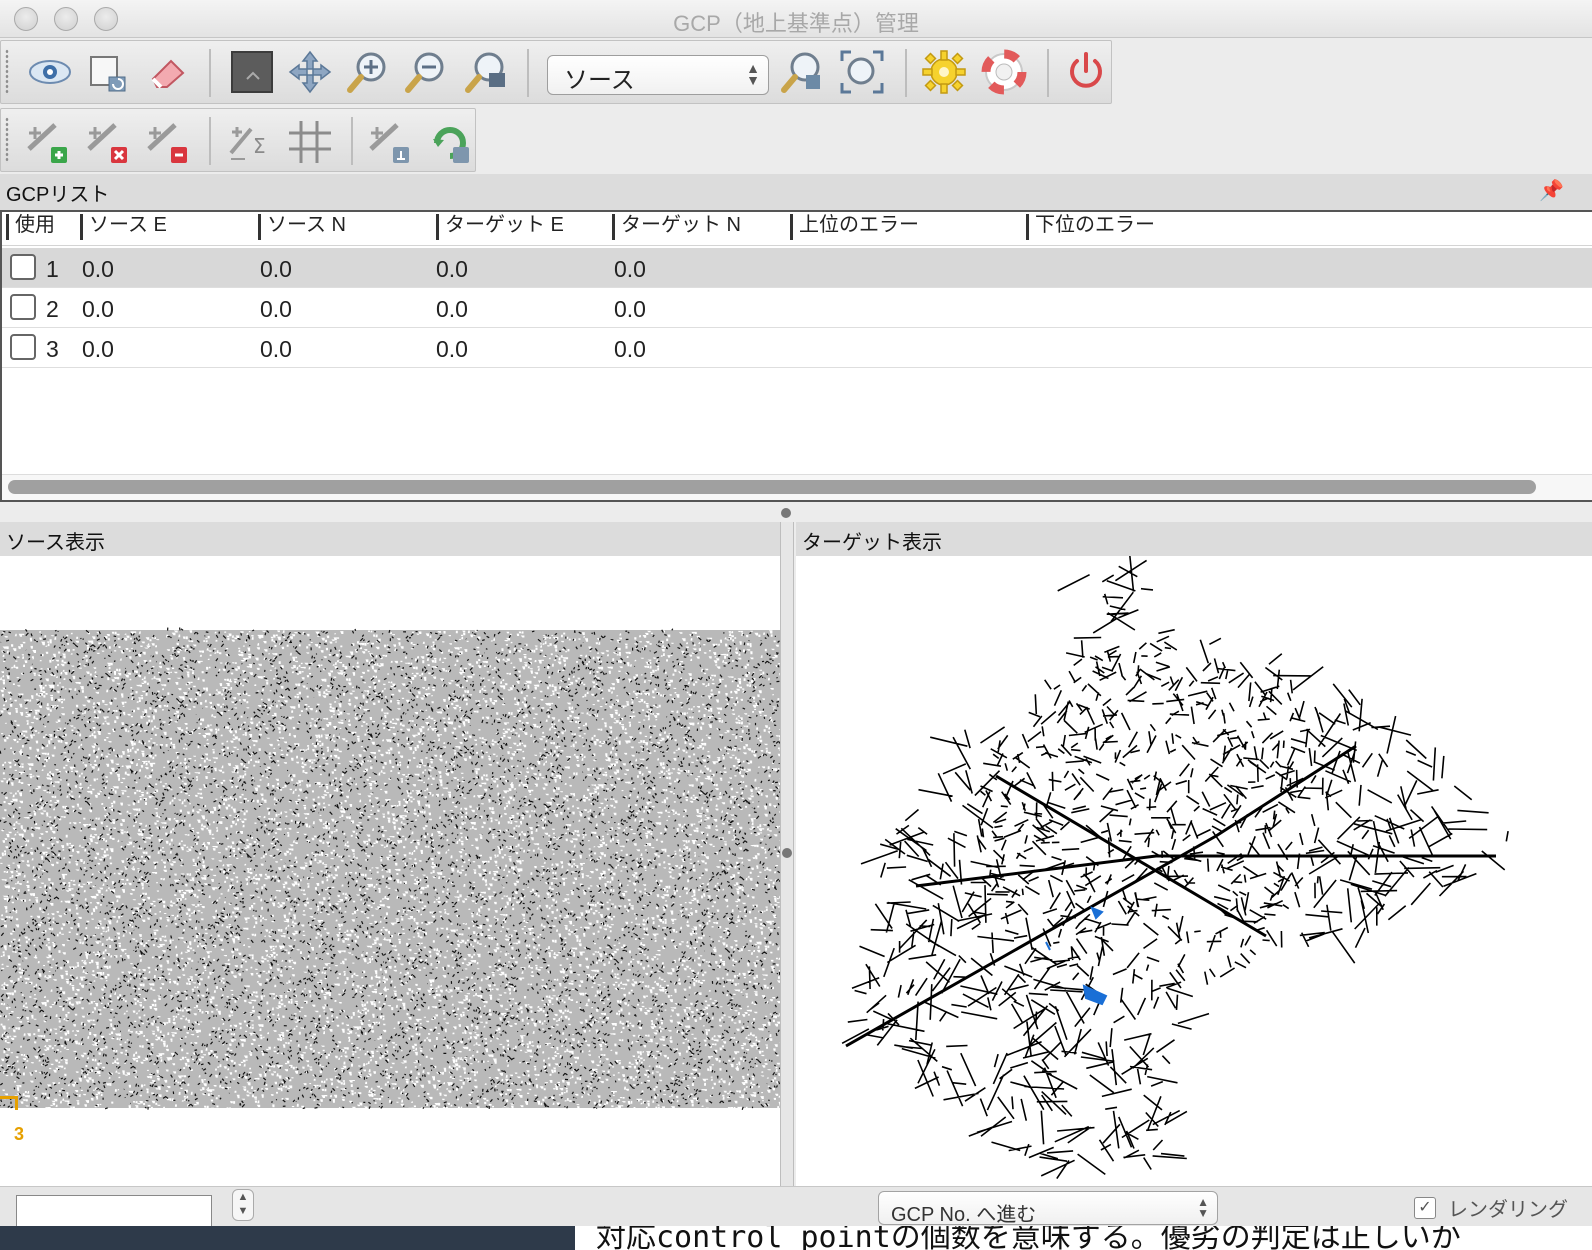 This screenshot has height=1250, width=1592. I want to click on goto-gcp-label: GCP No. へ進む, so click(964, 1215).